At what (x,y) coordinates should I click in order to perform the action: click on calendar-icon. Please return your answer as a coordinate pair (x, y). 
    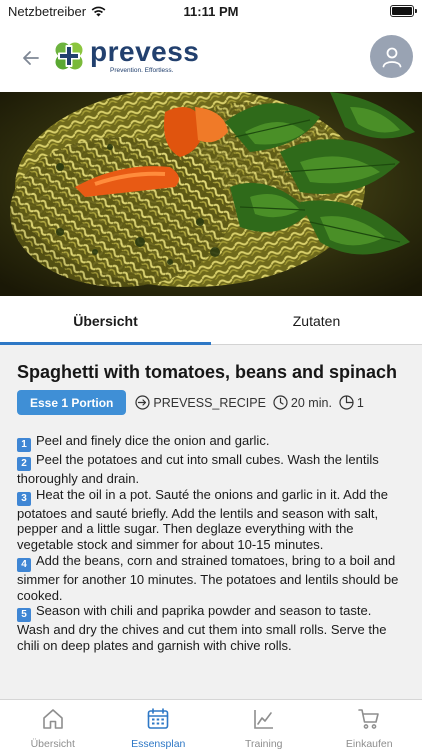
    Looking at the image, I should click on (158, 718).